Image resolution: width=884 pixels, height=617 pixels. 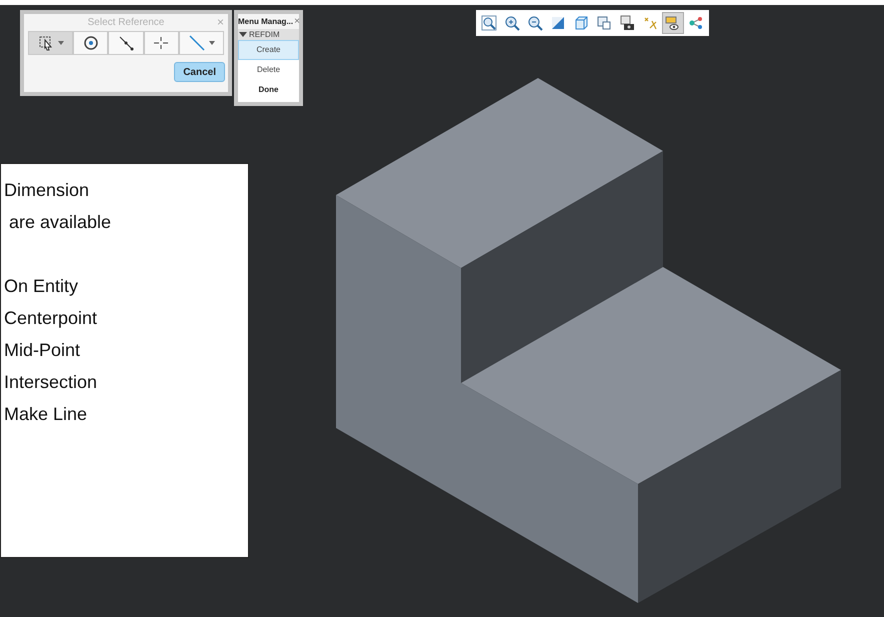 I want to click on expand-triangle-icon, so click(x=243, y=34).